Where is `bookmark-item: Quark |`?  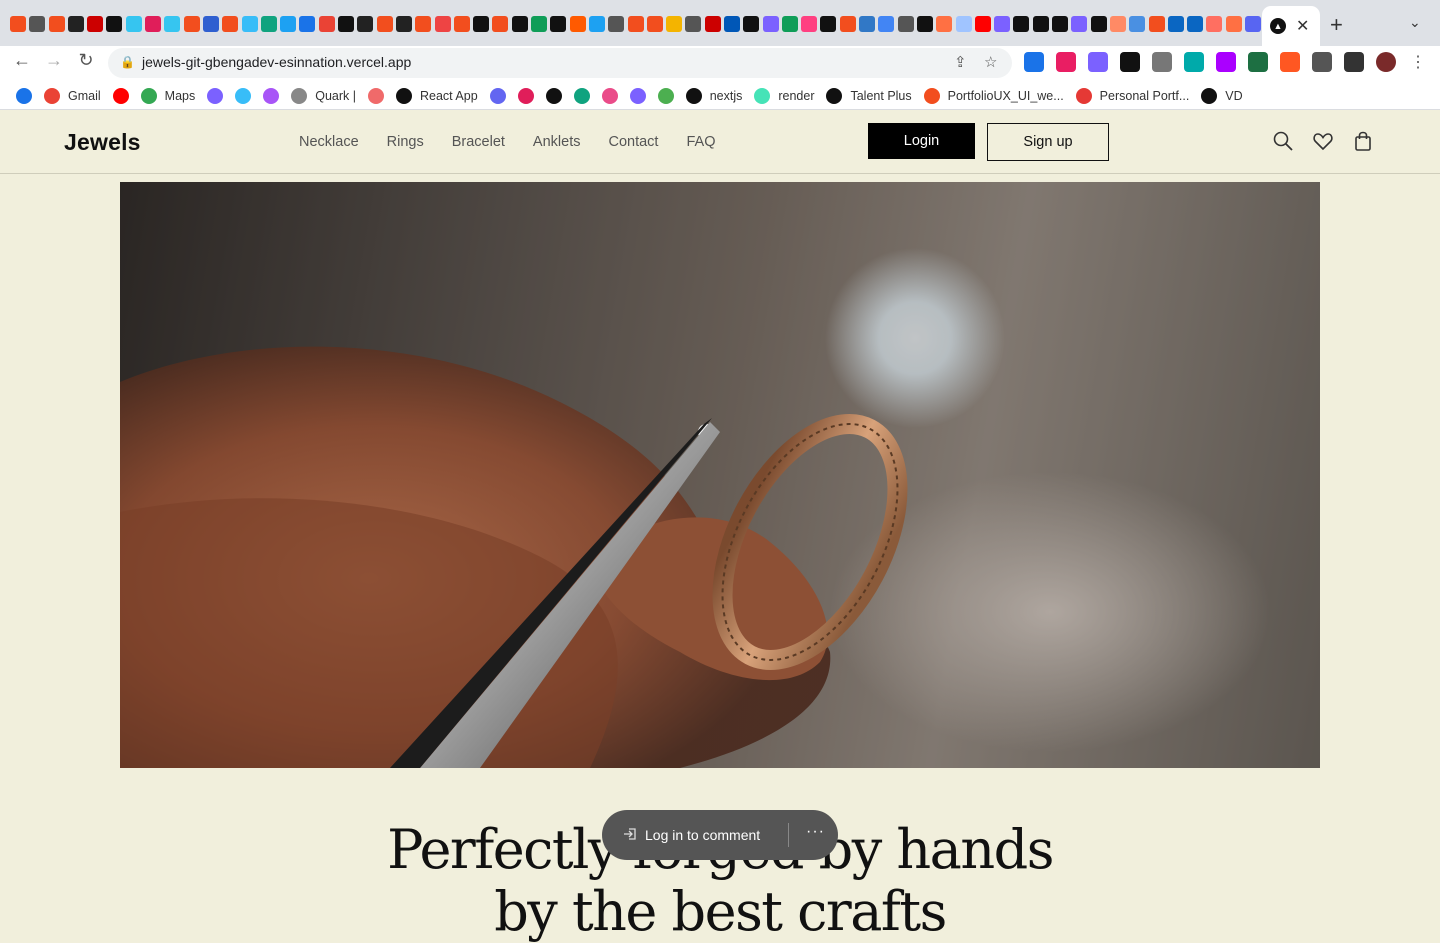
bookmark-item: Quark | is located at coordinates (323, 95).